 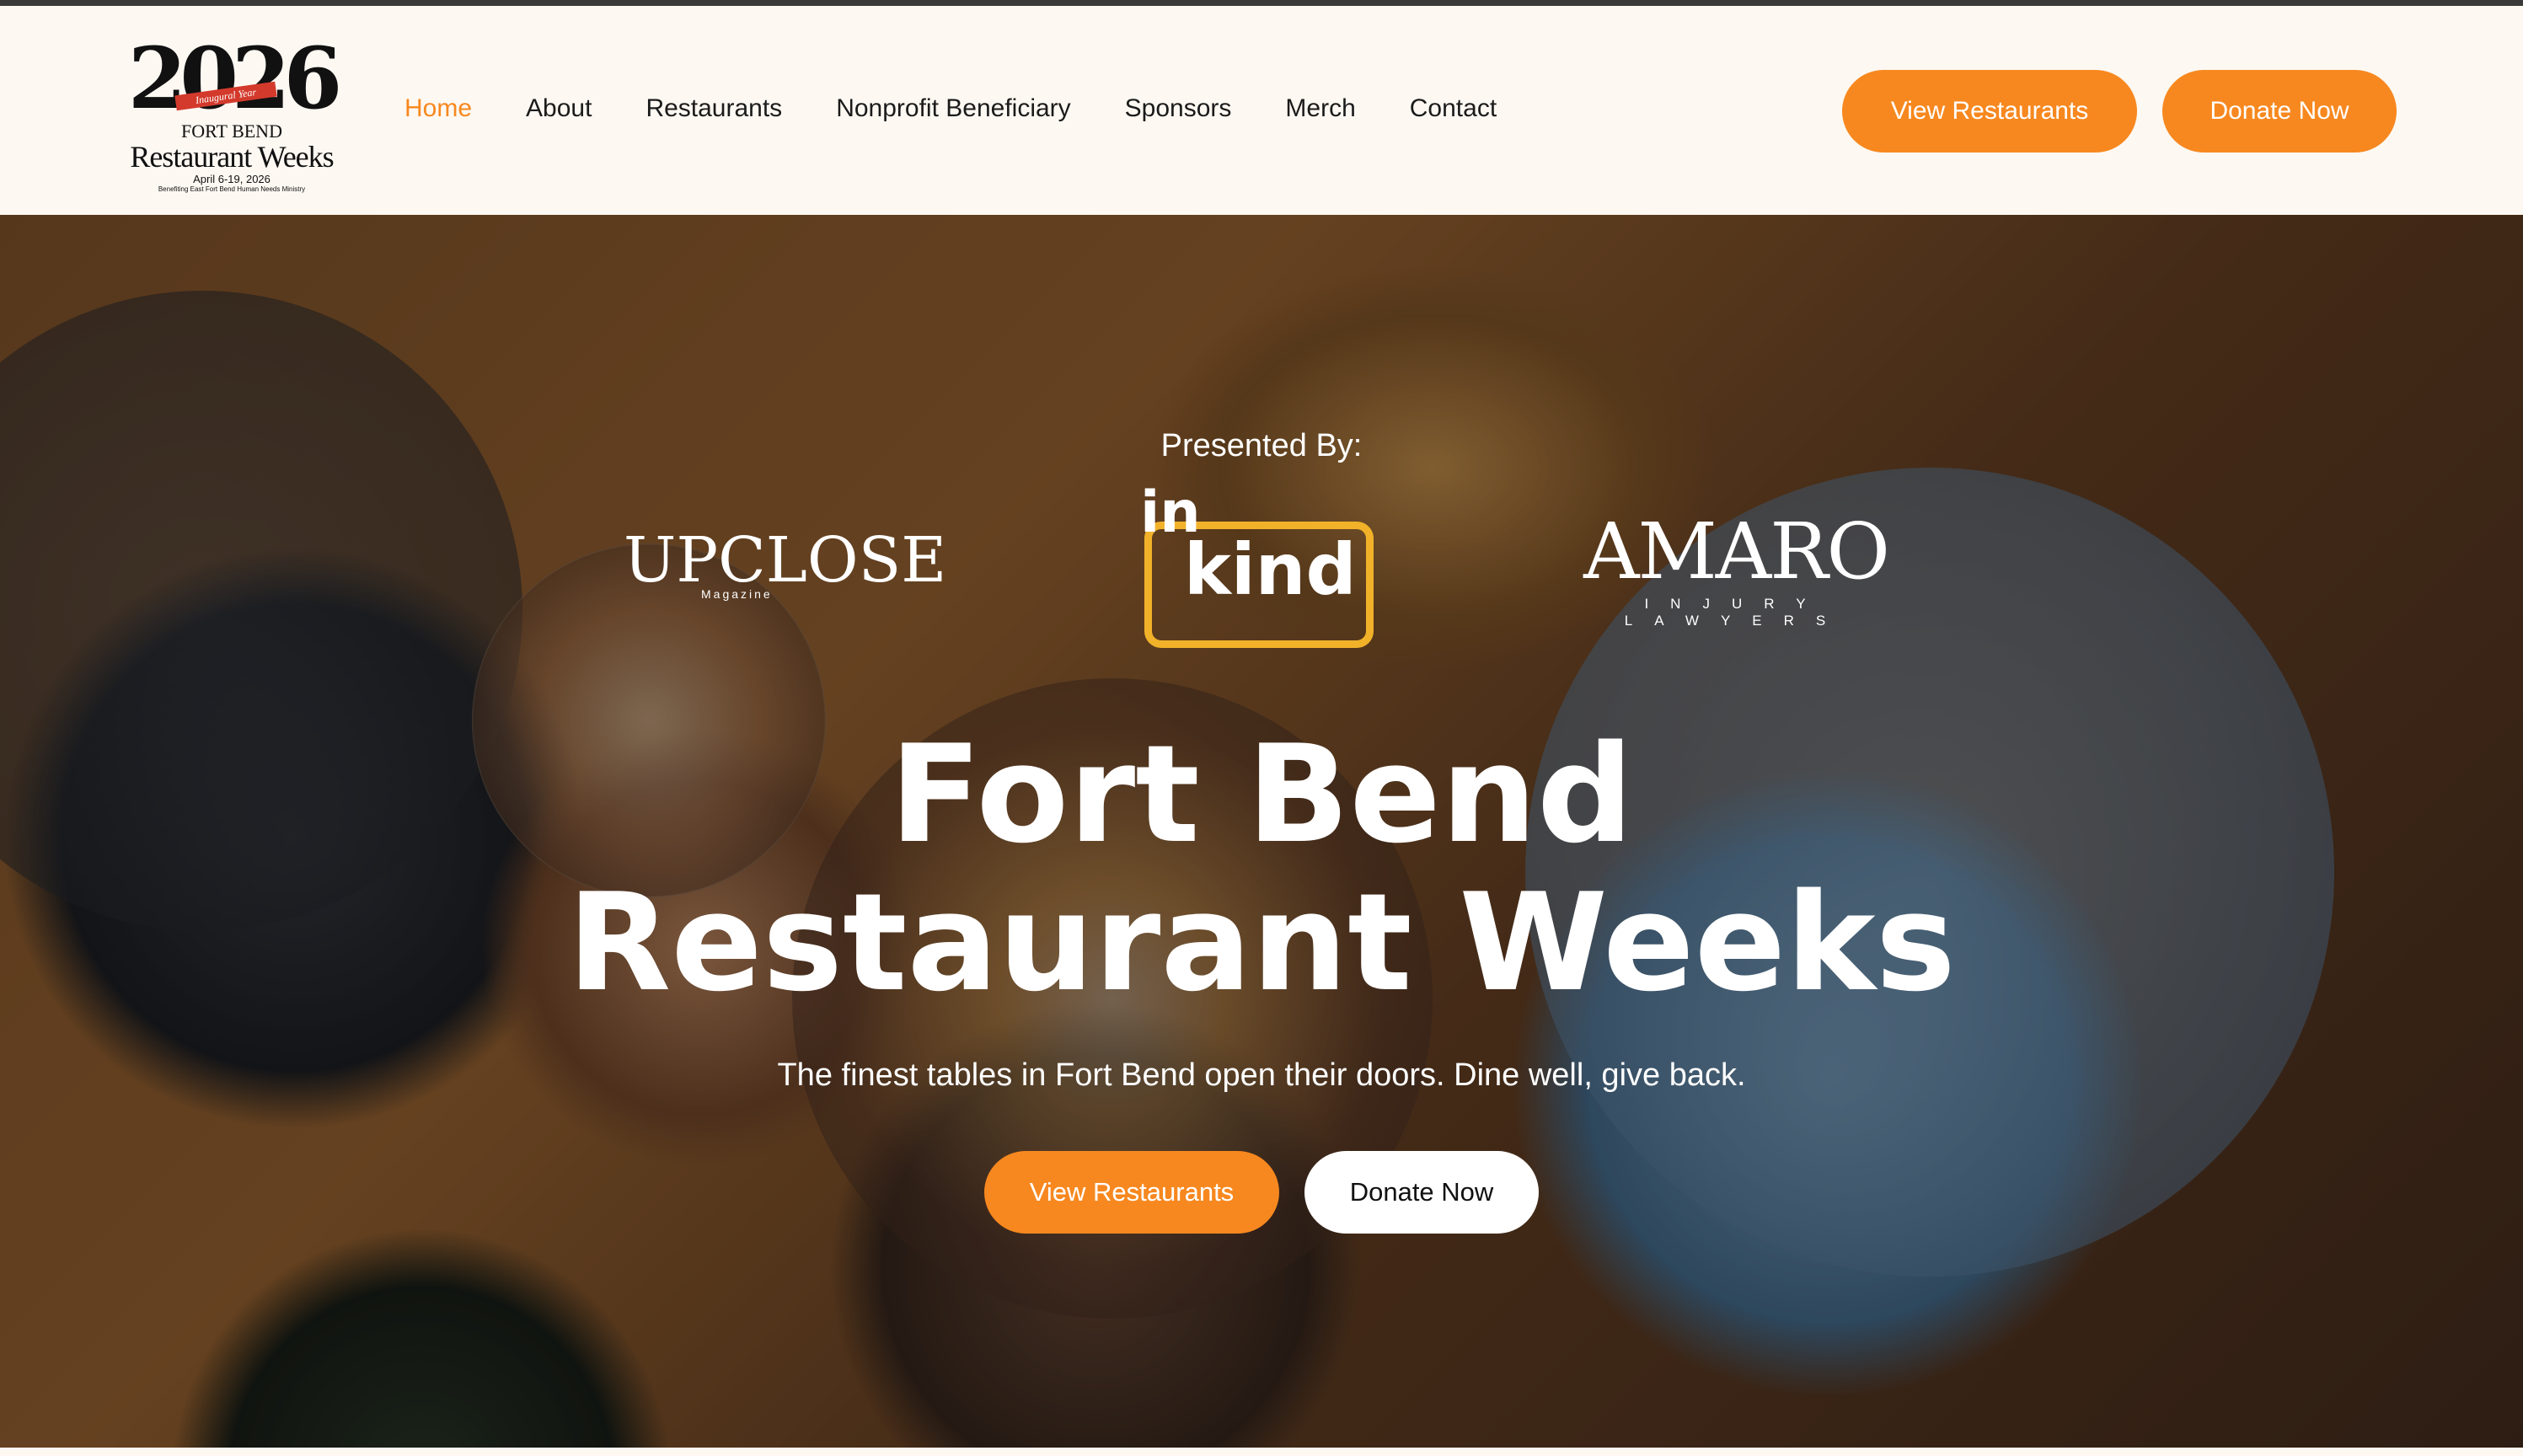 I want to click on presented-by-label: Presented By:, so click(x=1261, y=445).